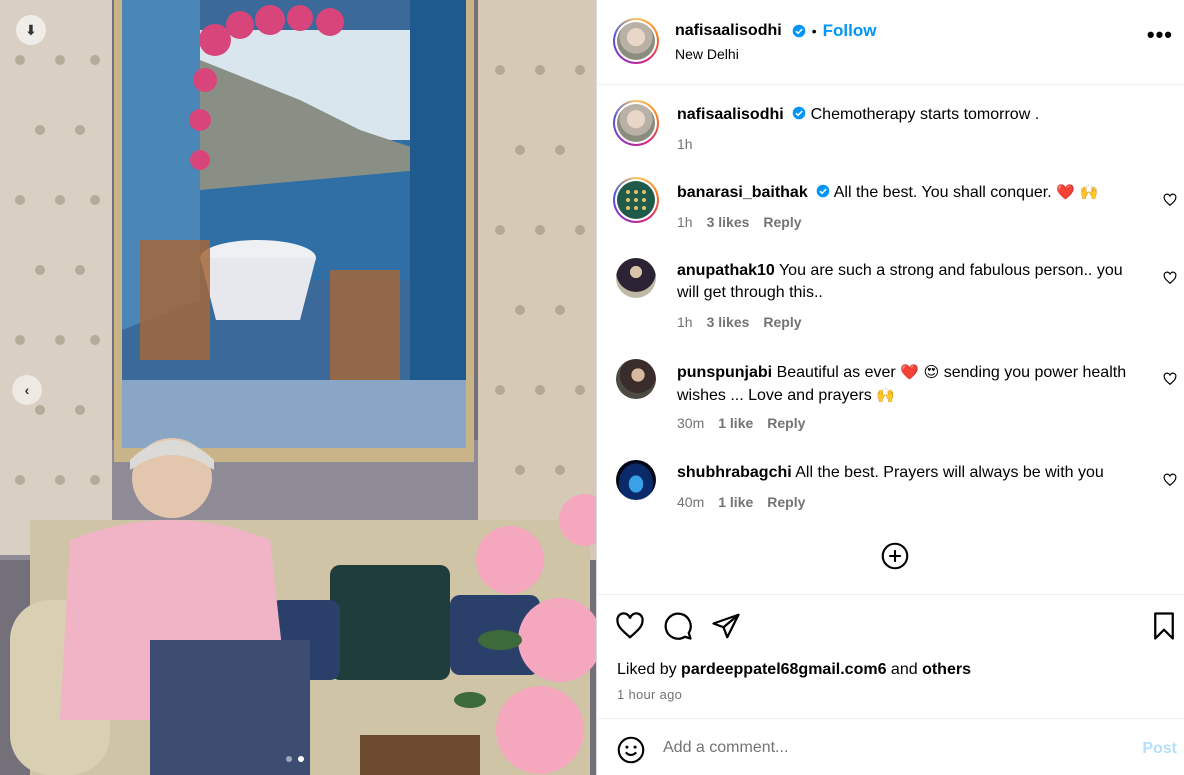  Describe the element at coordinates (631, 750) in the screenshot. I see `smiley-icon` at that location.